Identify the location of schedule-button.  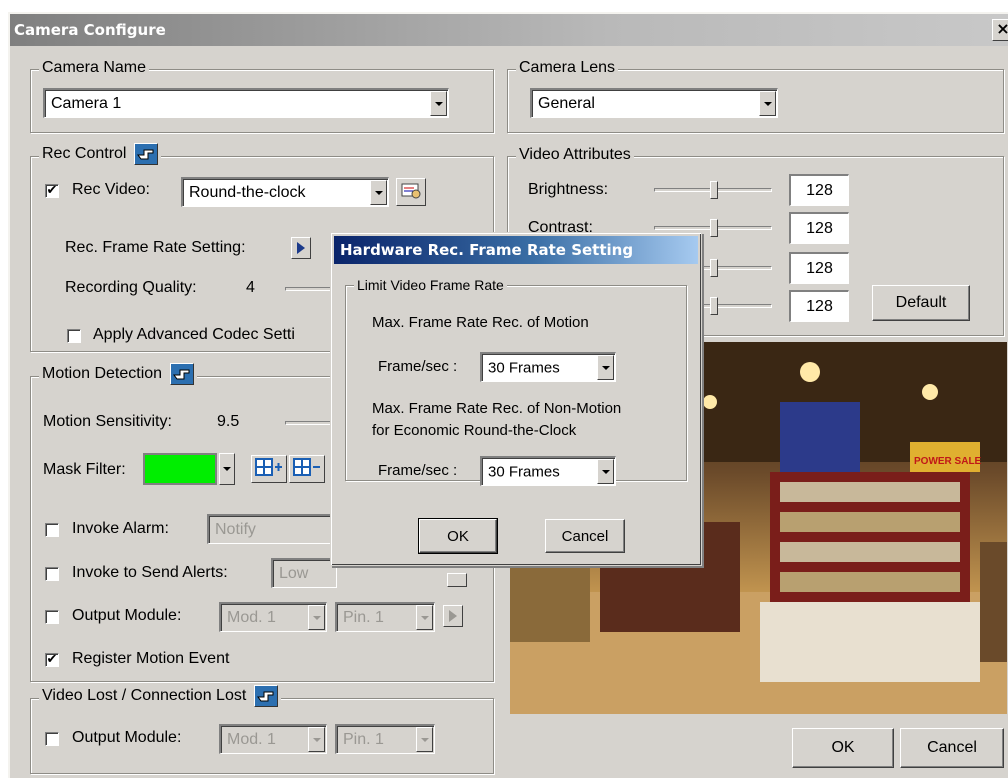
(411, 192).